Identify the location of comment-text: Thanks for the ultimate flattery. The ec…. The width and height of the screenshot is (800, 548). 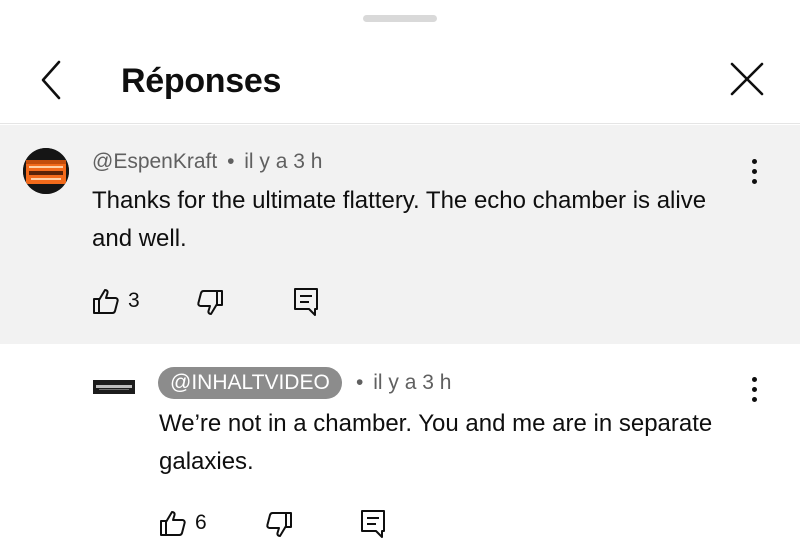
(399, 219).